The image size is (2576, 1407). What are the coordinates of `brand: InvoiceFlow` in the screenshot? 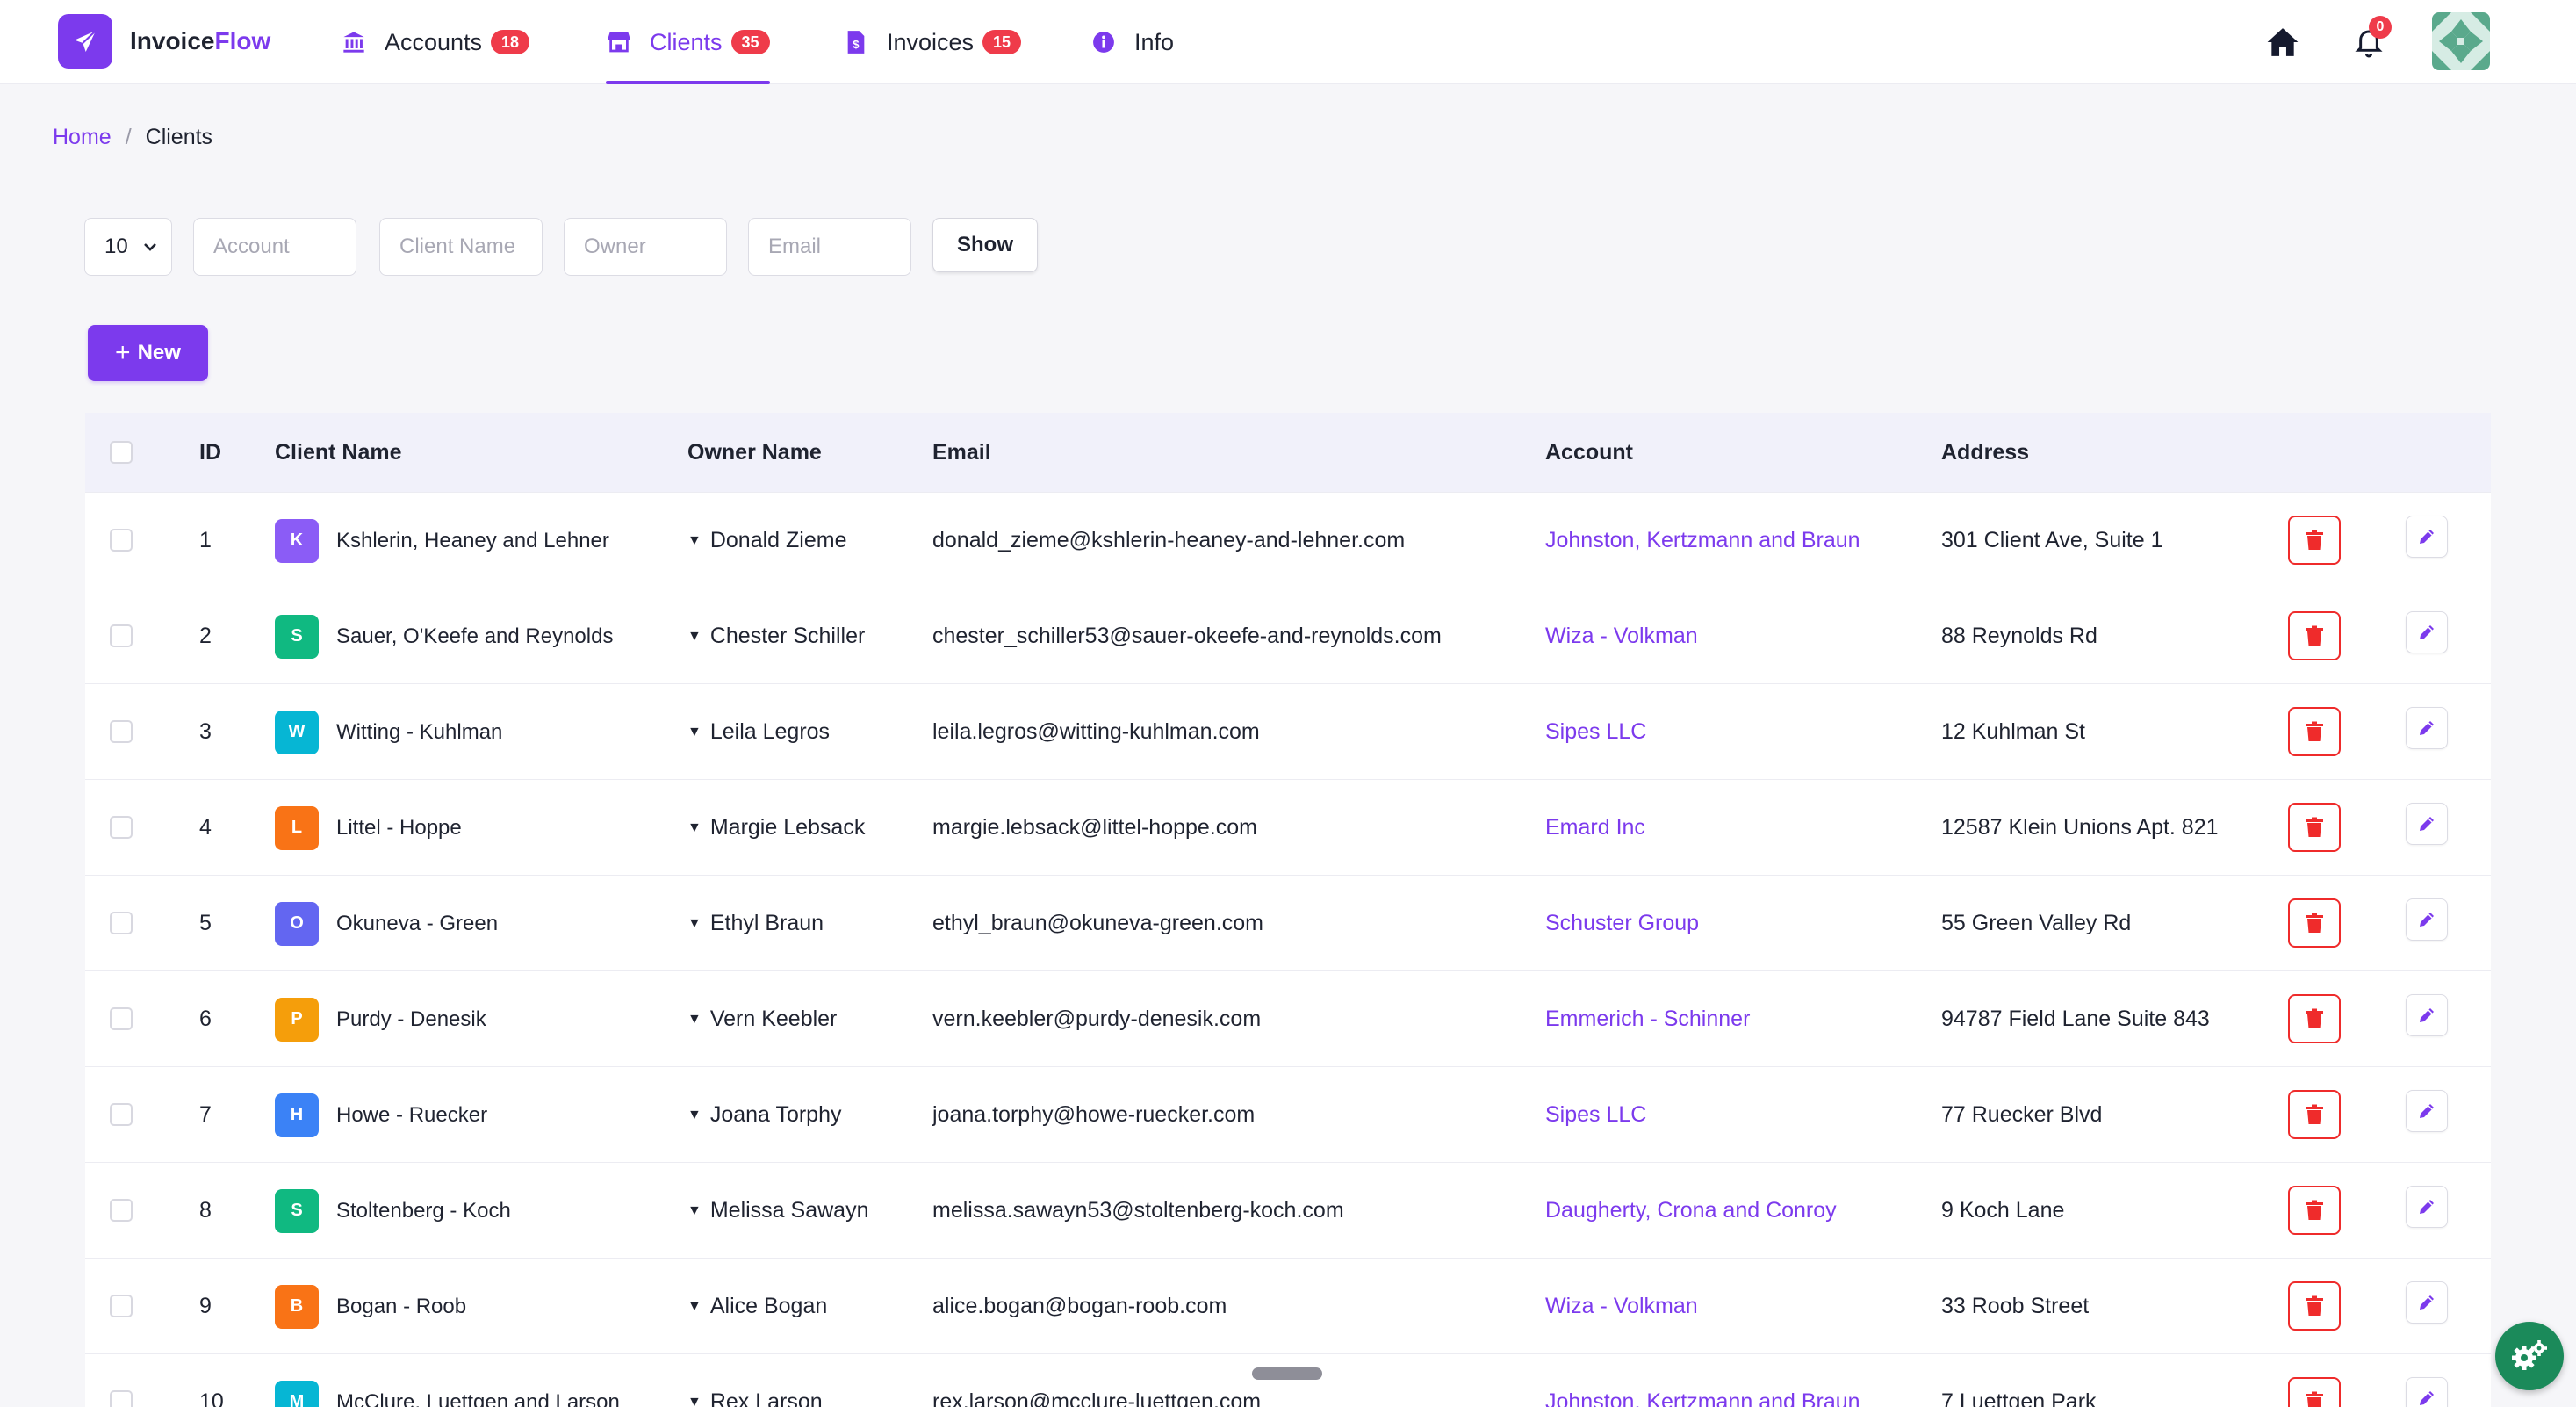 It's located at (164, 42).